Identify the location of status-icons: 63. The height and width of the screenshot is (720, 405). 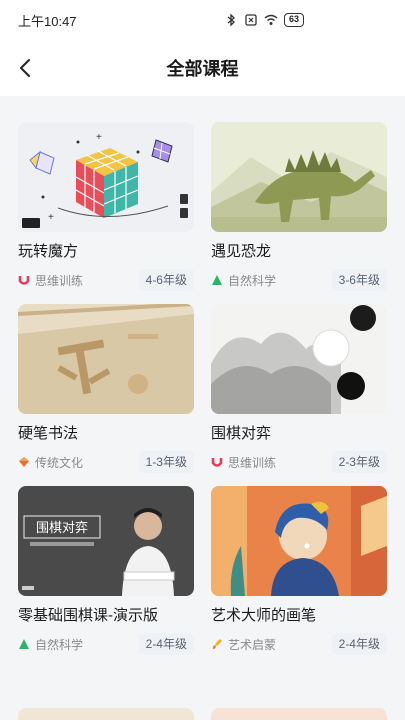
(264, 20).